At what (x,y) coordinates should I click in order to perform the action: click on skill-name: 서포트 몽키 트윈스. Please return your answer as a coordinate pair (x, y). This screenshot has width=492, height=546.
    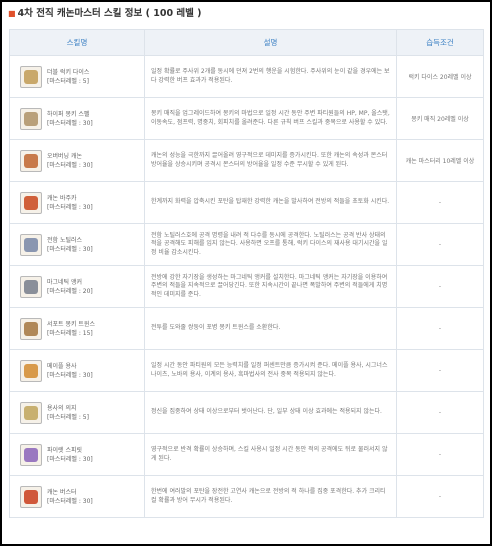
    Looking at the image, I should click on (71, 324).